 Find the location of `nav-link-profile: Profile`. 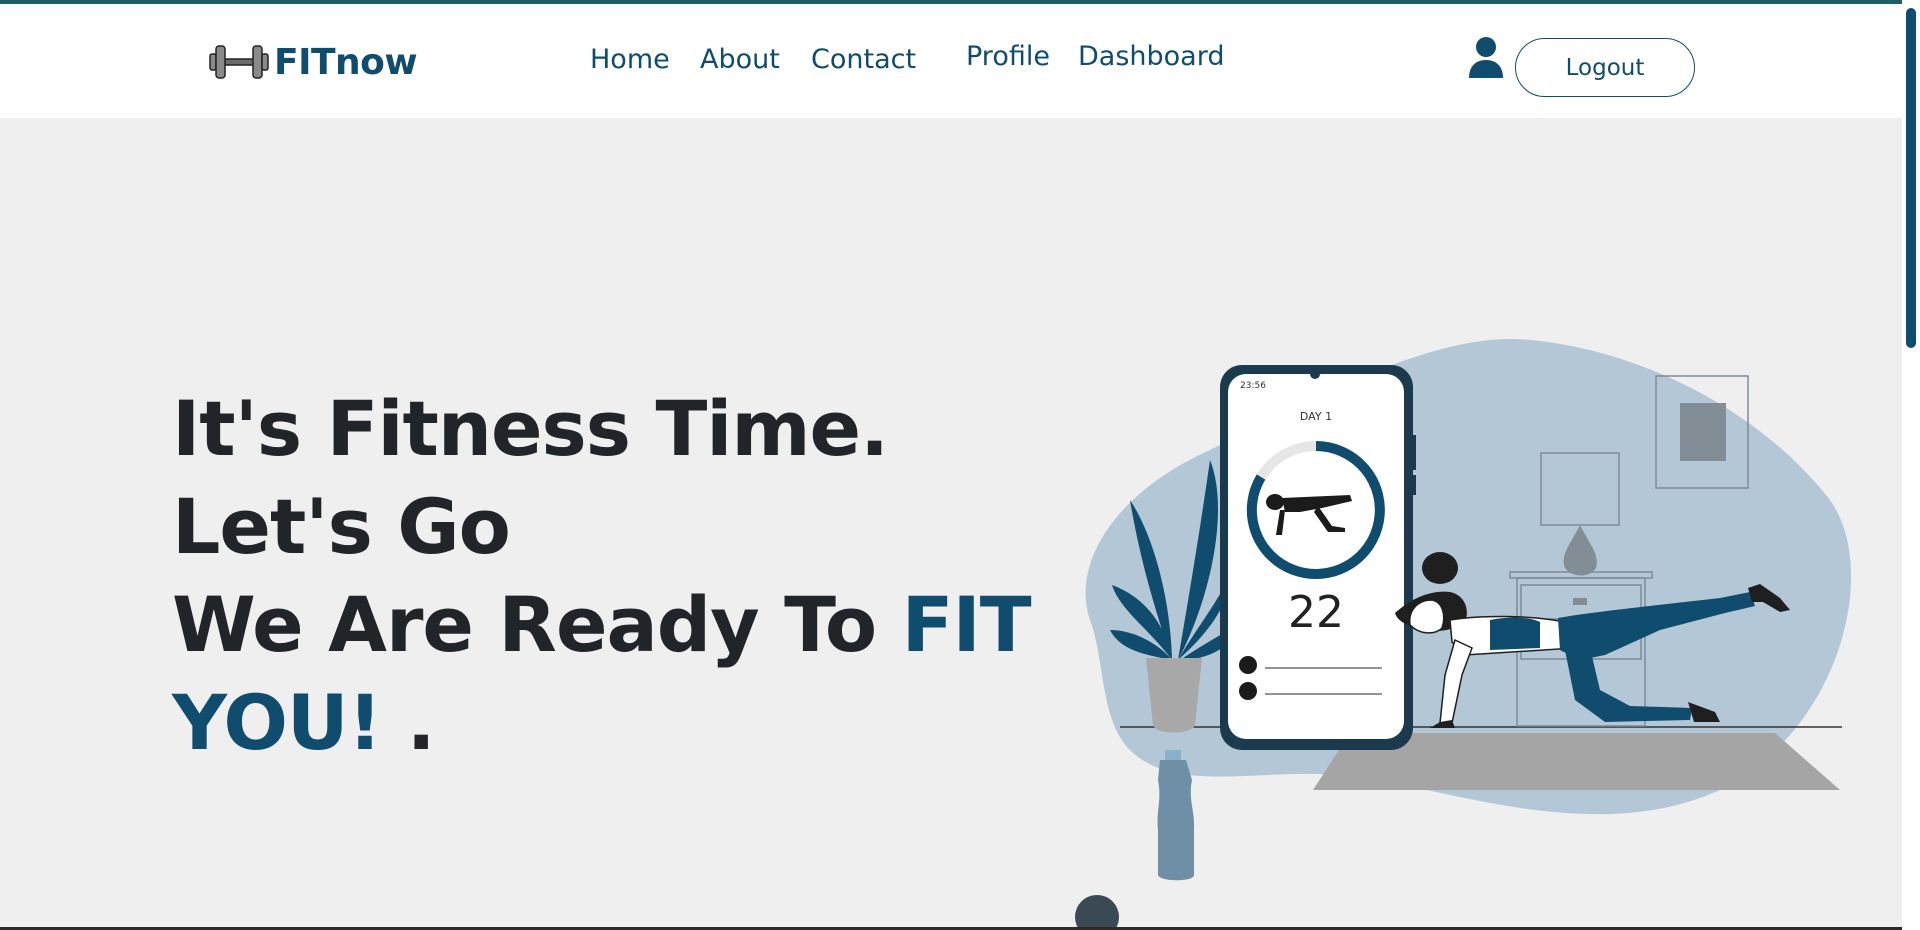

nav-link-profile: Profile is located at coordinates (1008, 56).